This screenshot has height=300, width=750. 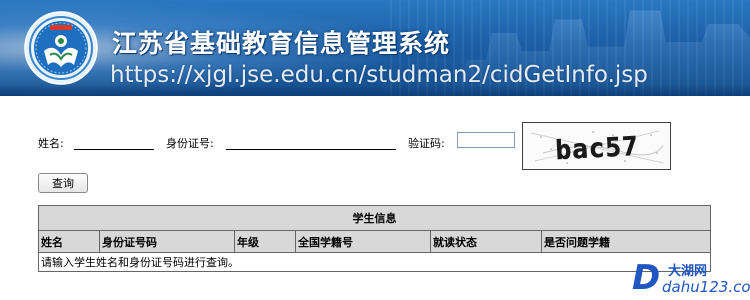 I want to click on site-watermark: D 大湖网 dahu123.com, so click(x=690, y=278).